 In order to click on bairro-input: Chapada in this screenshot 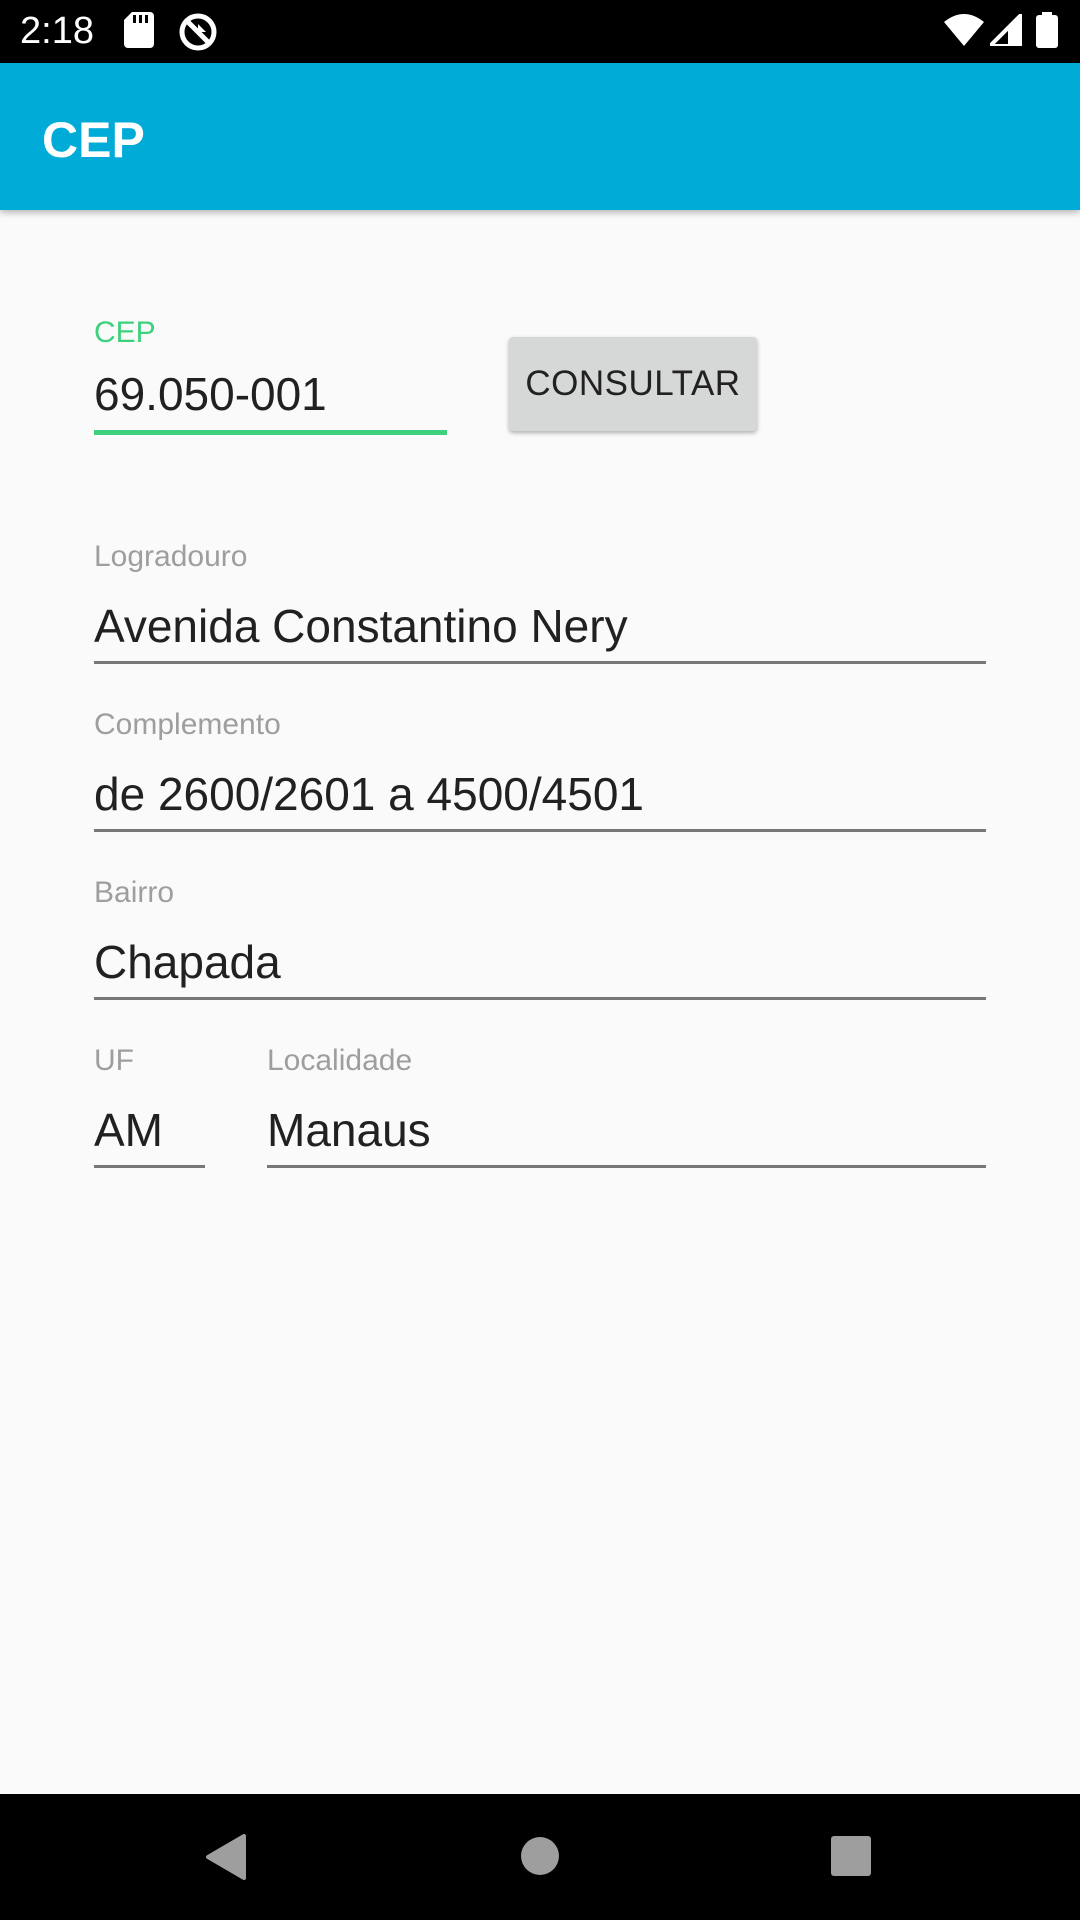, I will do `click(187, 962)`.